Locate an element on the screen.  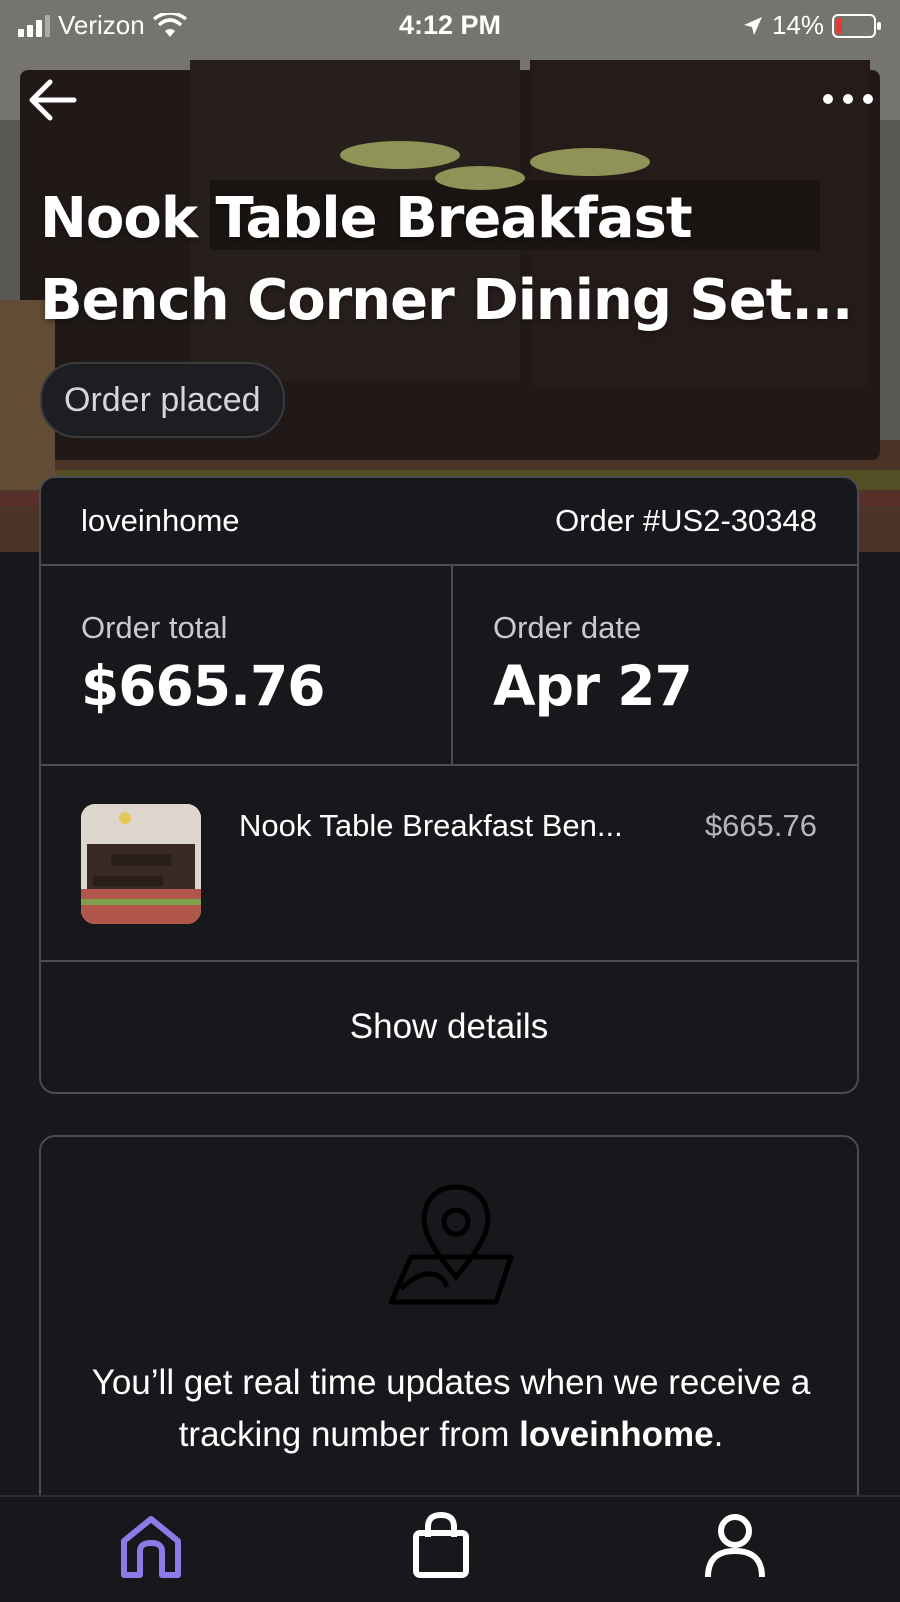
location-arrow-icon is located at coordinates (752, 25).